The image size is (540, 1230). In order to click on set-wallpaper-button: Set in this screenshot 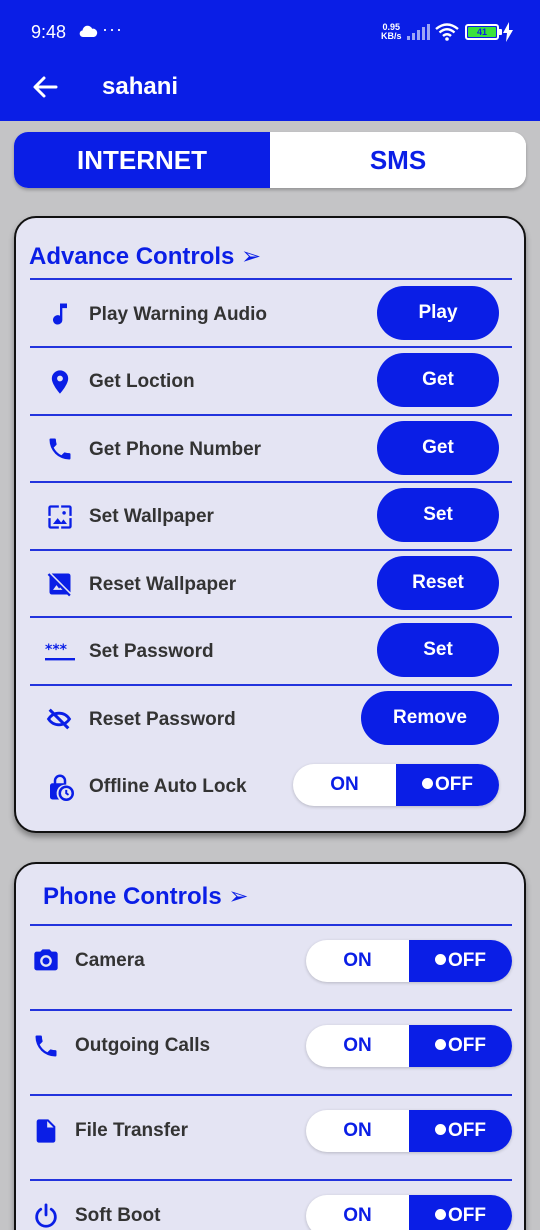, I will do `click(438, 515)`.